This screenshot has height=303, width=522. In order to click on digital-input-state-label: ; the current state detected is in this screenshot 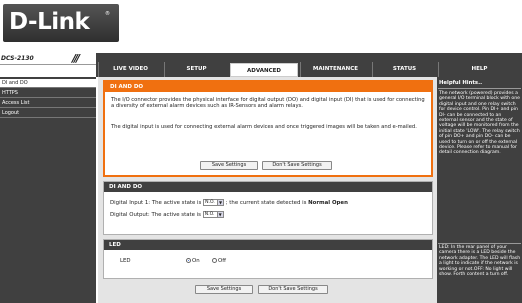, I will do `click(266, 203)`.